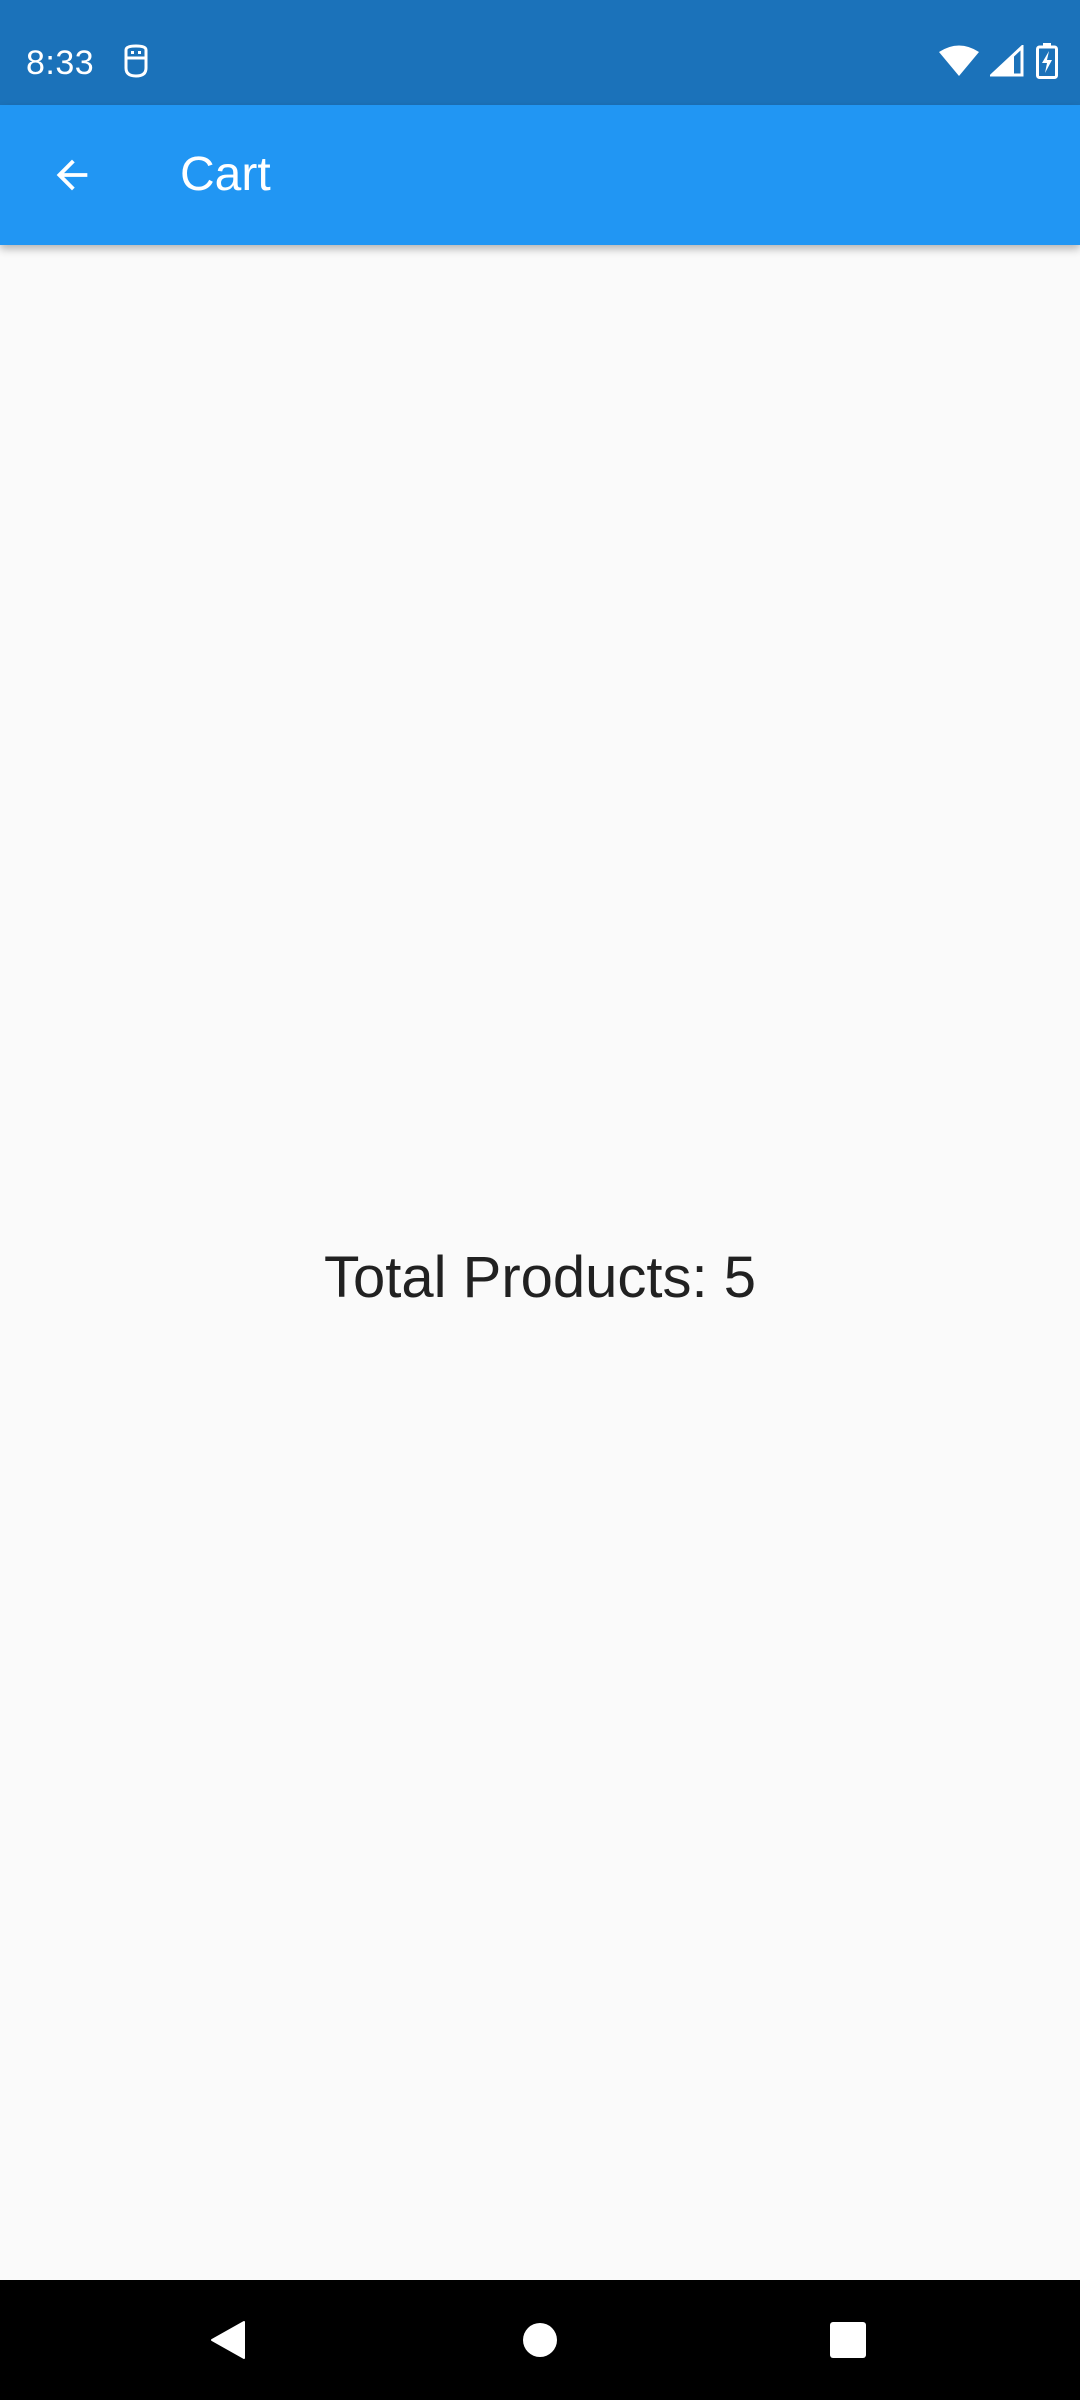 The height and width of the screenshot is (2400, 1080). What do you see at coordinates (540, 175) in the screenshot?
I see `app-bar: Cart` at bounding box center [540, 175].